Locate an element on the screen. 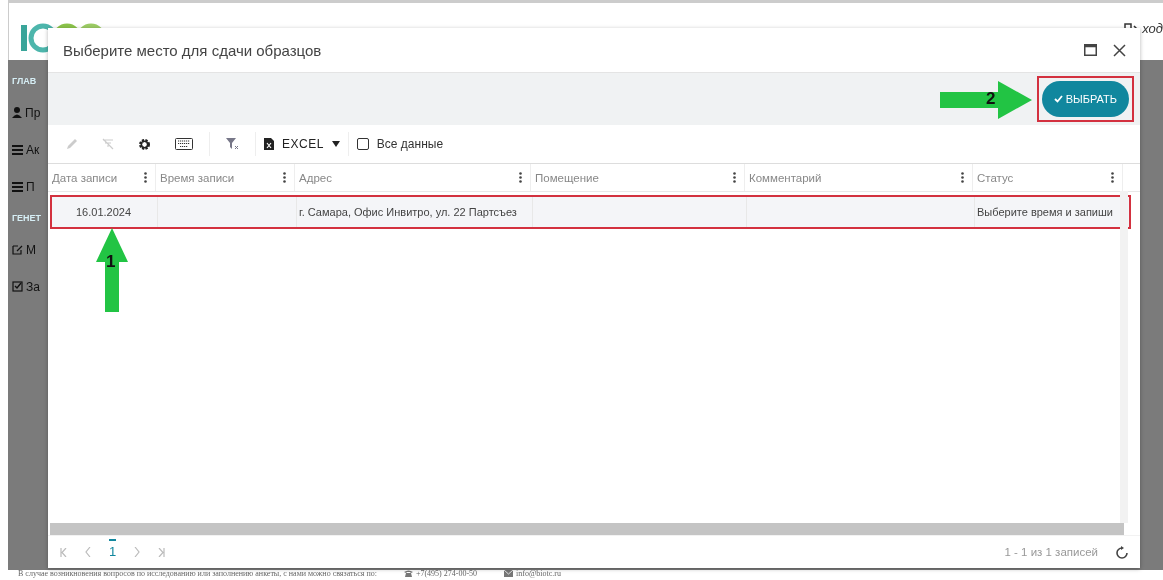  table-cell: 16.01.2024 is located at coordinates (103, 212).